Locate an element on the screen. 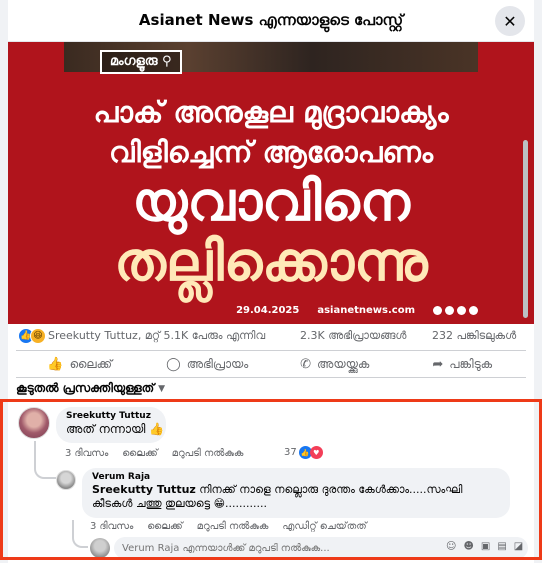 The width and height of the screenshot is (542, 563). facebook-icon is located at coordinates (437, 310).